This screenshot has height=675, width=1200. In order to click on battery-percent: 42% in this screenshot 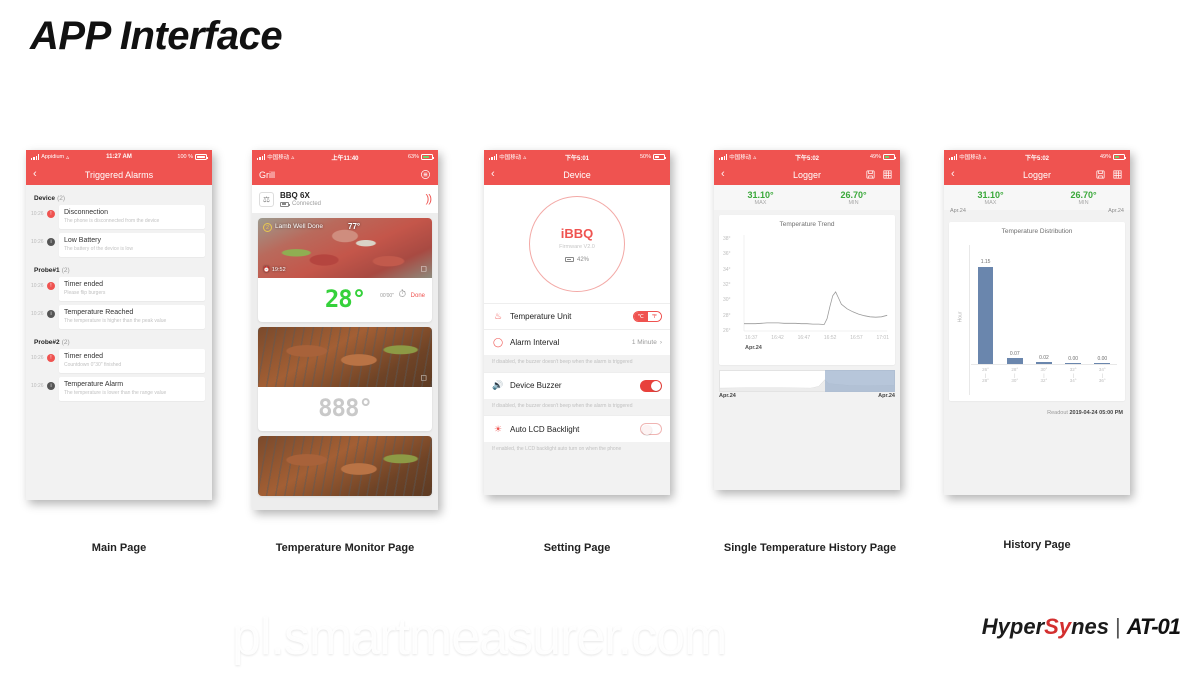, I will do `click(582, 259)`.